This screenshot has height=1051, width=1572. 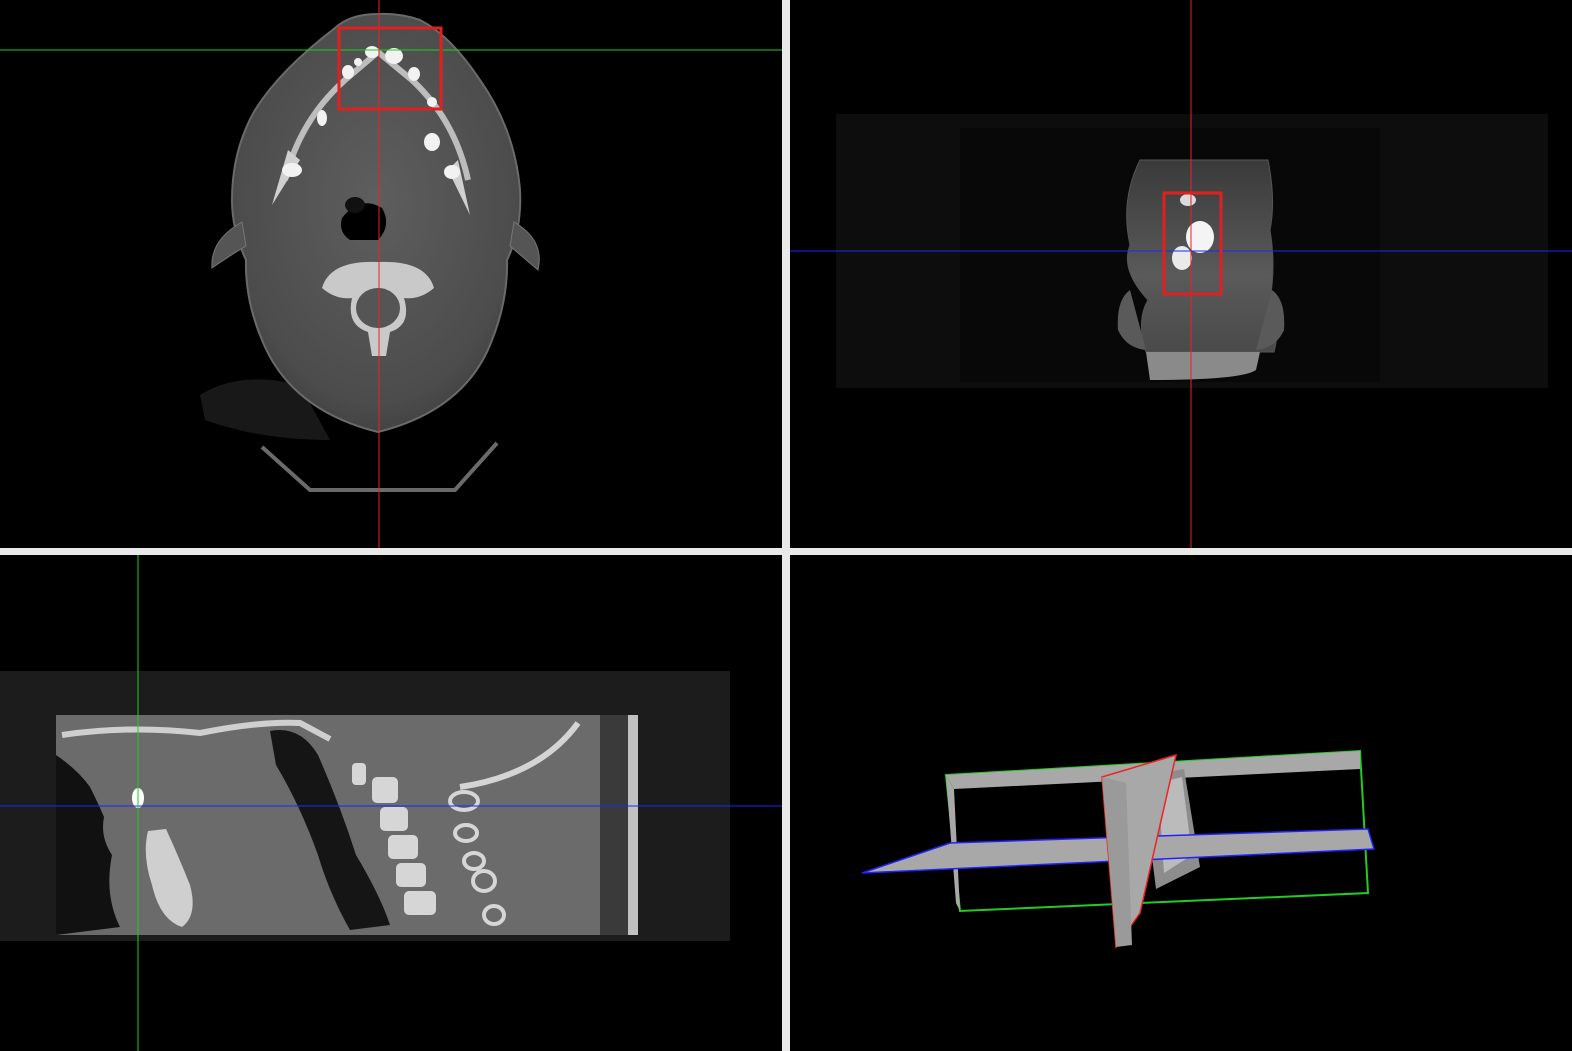 What do you see at coordinates (1200, 237) in the screenshot?
I see `coronal-tooth-upper` at bounding box center [1200, 237].